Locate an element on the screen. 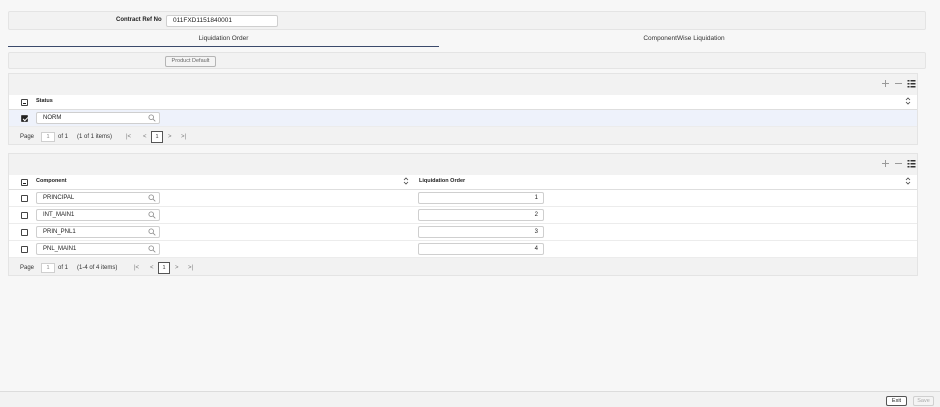  component-value: INT_MAIN1 is located at coordinates (59, 215).